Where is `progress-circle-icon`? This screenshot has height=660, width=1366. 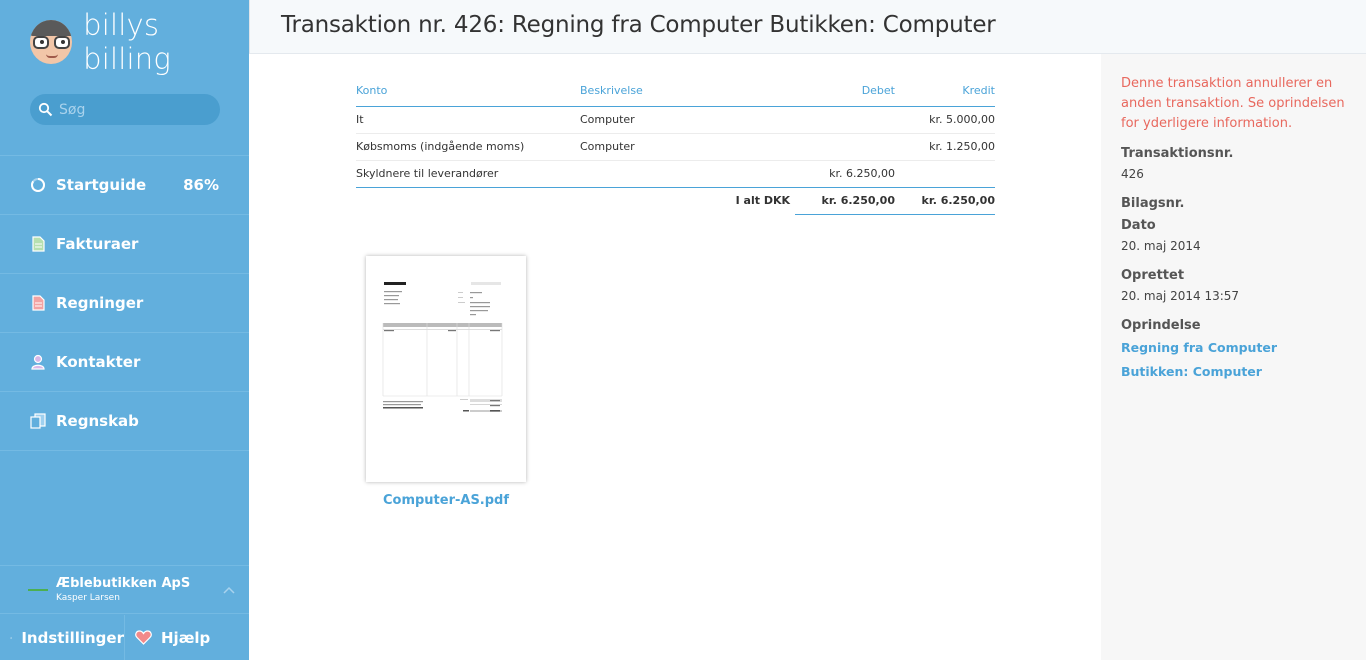 progress-circle-icon is located at coordinates (38, 185).